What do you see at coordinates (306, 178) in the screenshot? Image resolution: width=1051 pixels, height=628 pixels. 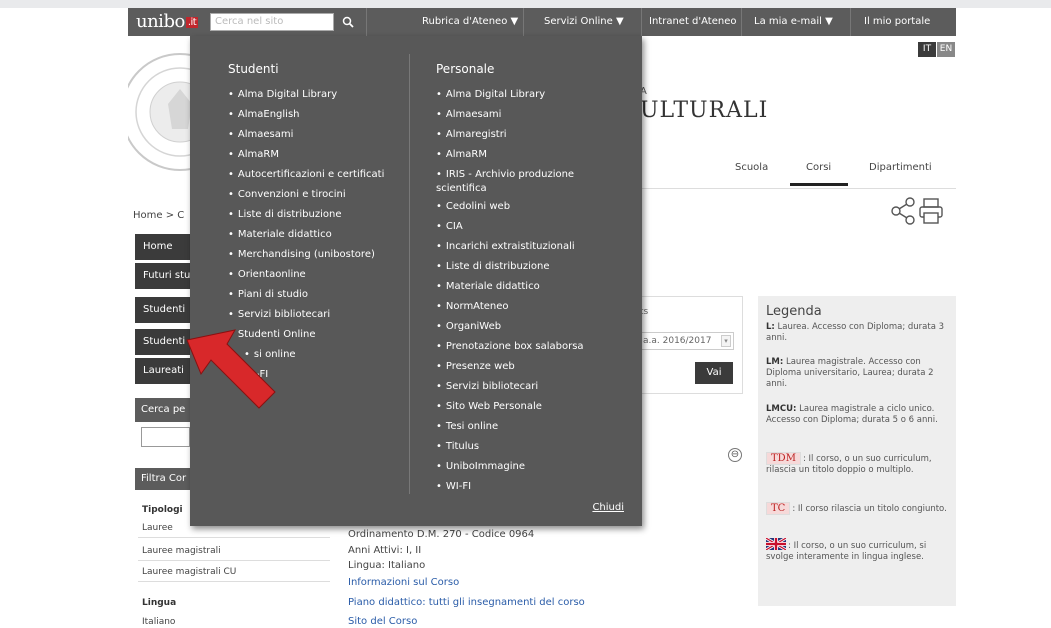 I see `dropdown-item: Autocertificazioni e certificati` at bounding box center [306, 178].